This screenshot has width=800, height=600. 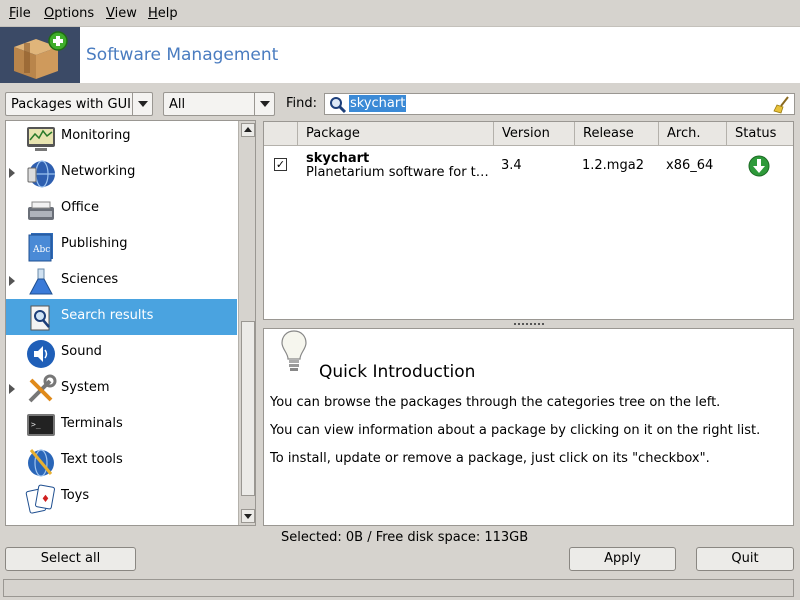 What do you see at coordinates (40, 55) in the screenshot?
I see `package-box-add-icon` at bounding box center [40, 55].